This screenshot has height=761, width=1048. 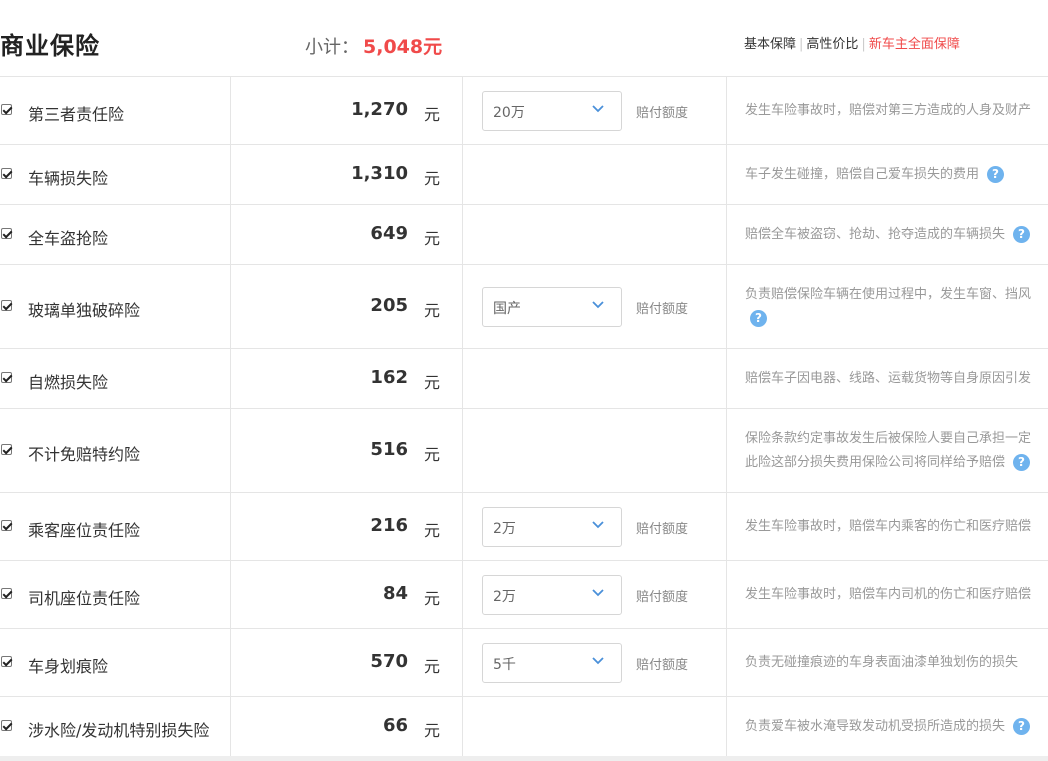 What do you see at coordinates (882, 662) in the screenshot?
I see `description-text: 负责无碰撞痕迹的车身表面油漆单独划伤的损失` at bounding box center [882, 662].